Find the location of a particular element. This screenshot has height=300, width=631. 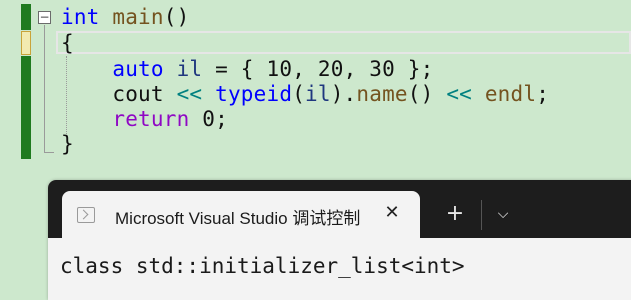

code-line: cout << typeid(il).name() << endl; is located at coordinates (305, 94).